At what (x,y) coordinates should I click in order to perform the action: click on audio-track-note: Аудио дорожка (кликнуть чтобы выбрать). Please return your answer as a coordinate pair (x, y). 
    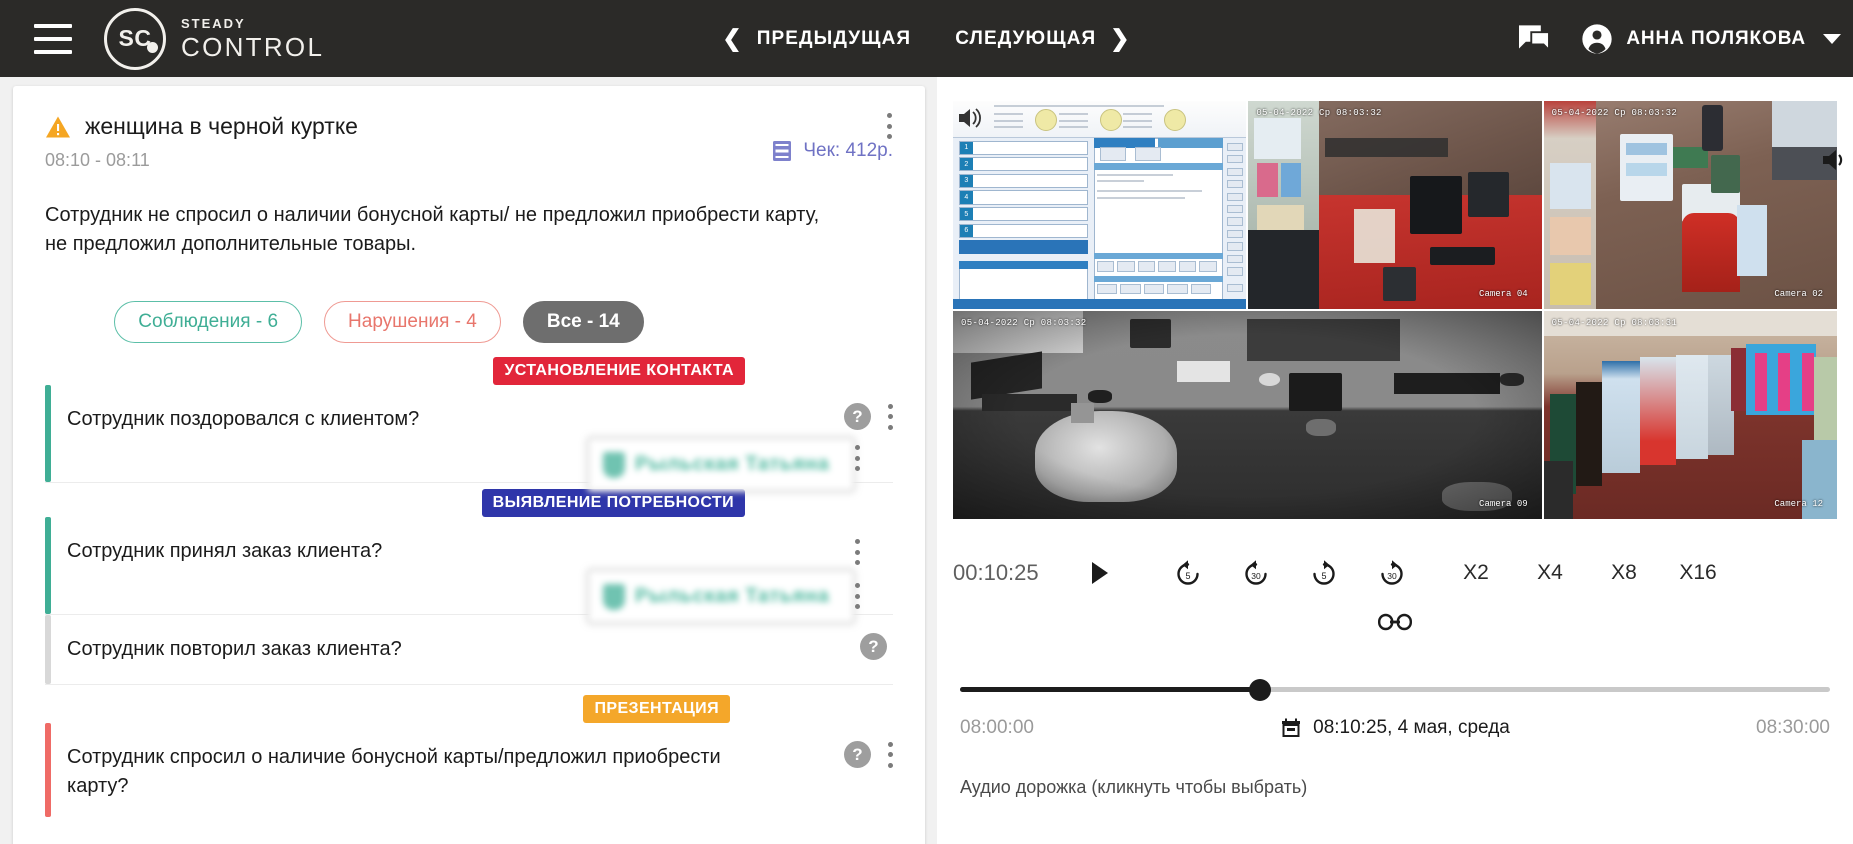
    Looking at the image, I should click on (1133, 787).